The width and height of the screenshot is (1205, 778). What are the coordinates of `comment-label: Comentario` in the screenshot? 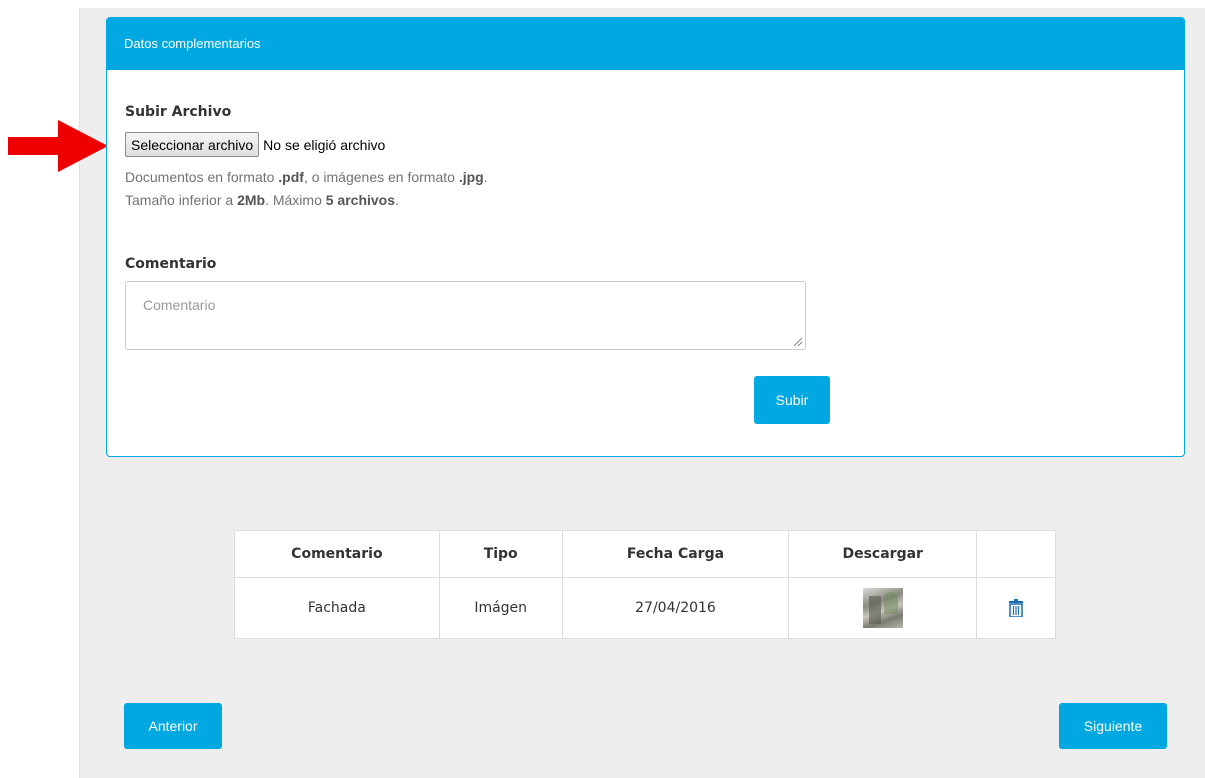 It's located at (171, 264).